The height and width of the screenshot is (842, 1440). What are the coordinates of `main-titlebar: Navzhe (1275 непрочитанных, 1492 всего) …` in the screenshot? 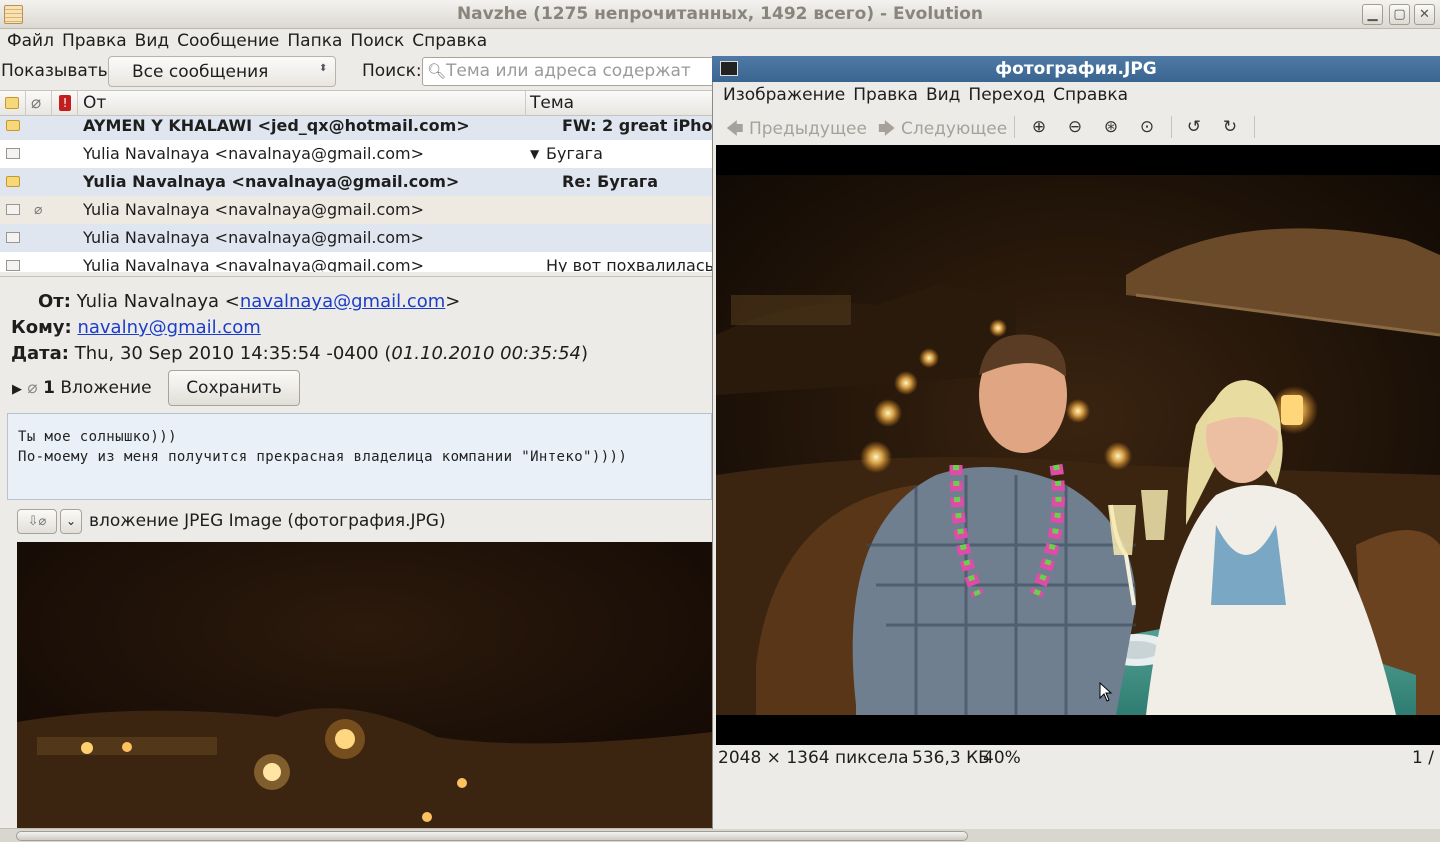 It's located at (720, 14).